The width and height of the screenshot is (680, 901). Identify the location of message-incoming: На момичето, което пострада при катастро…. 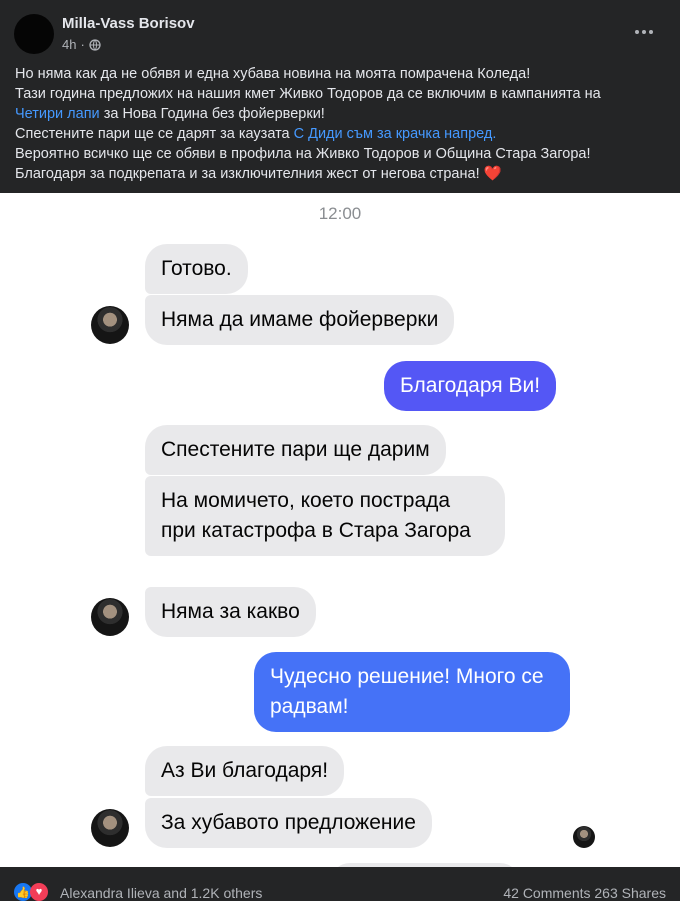
(325, 516).